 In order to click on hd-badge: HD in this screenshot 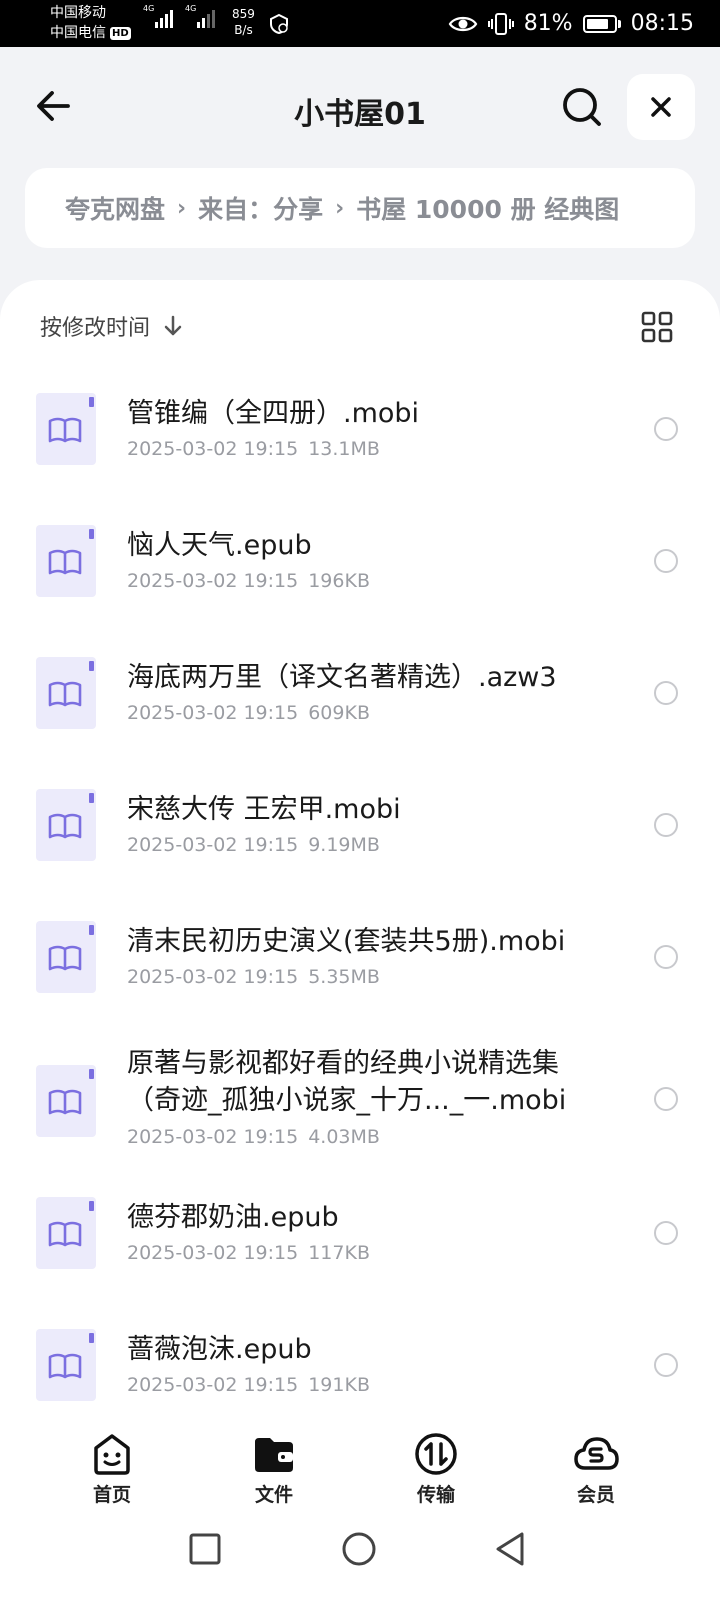, I will do `click(120, 33)`.